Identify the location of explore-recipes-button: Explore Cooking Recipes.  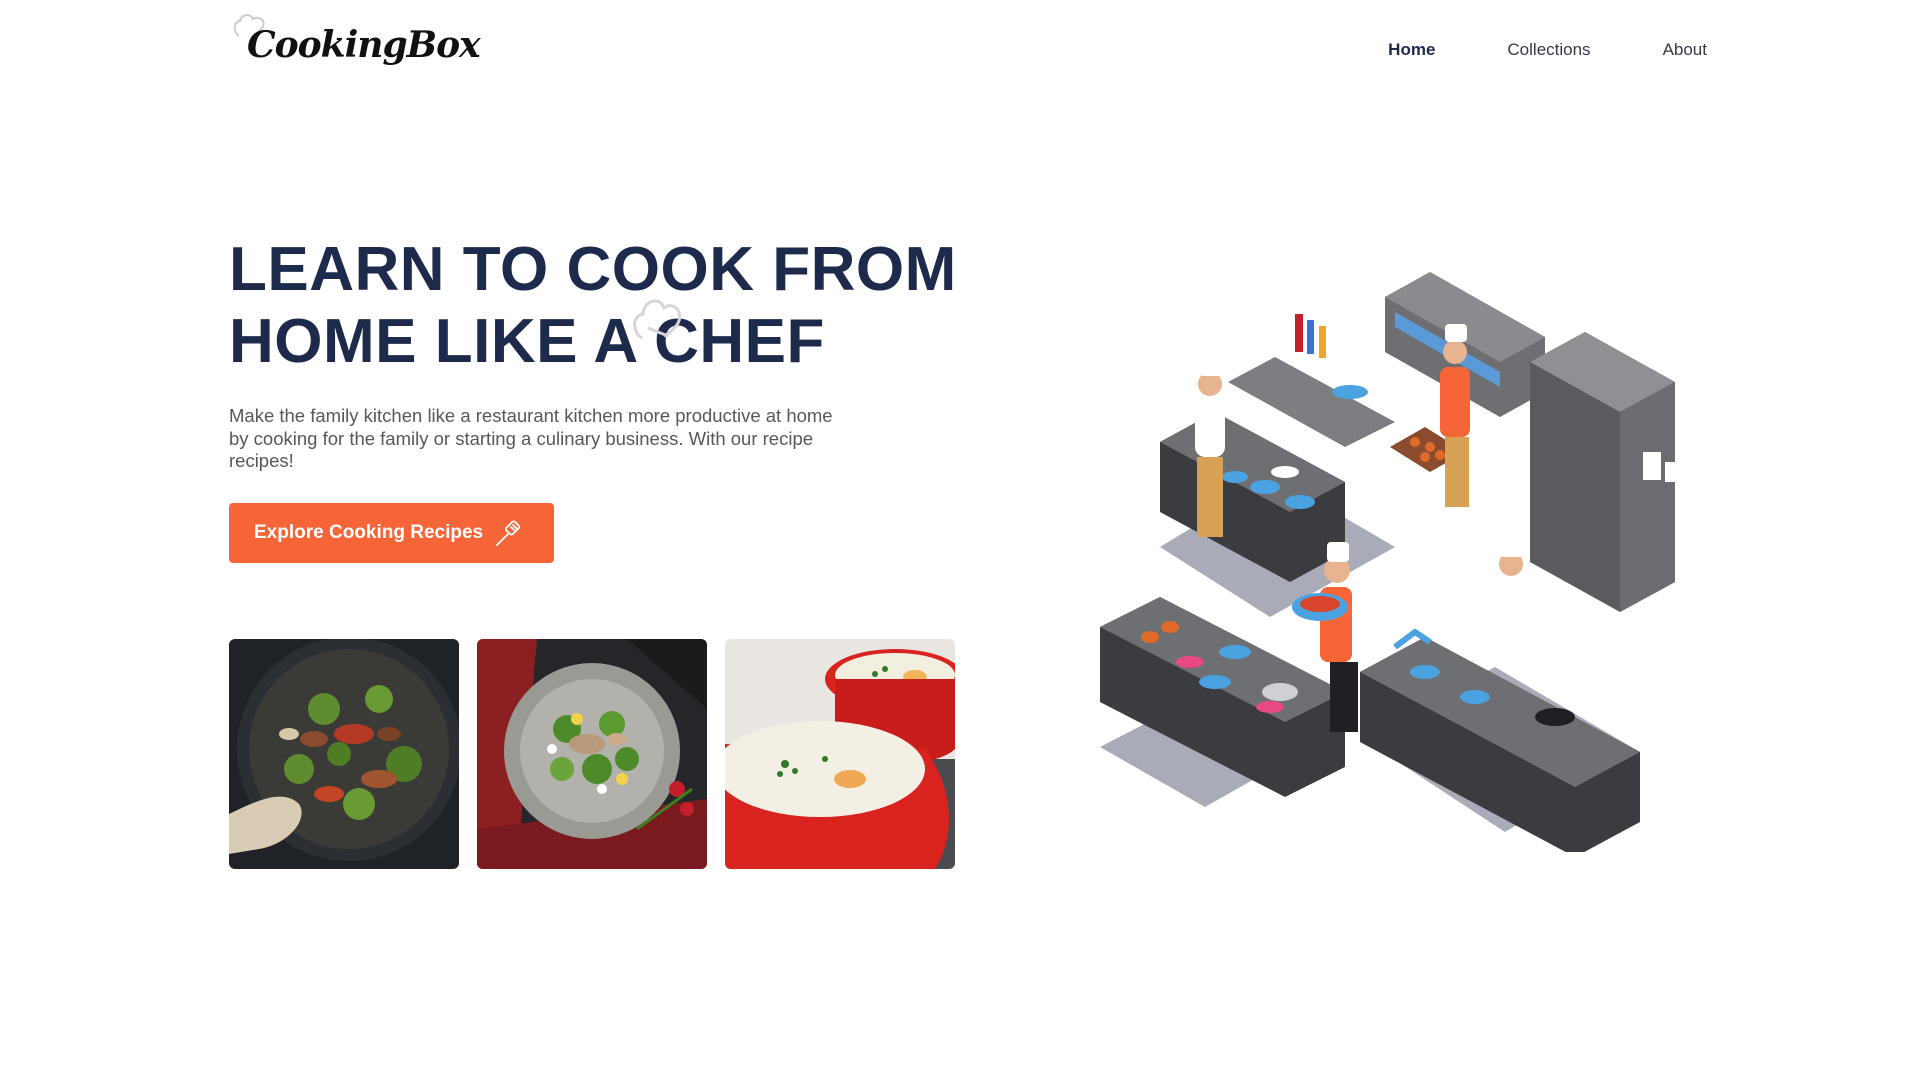
(391, 533).